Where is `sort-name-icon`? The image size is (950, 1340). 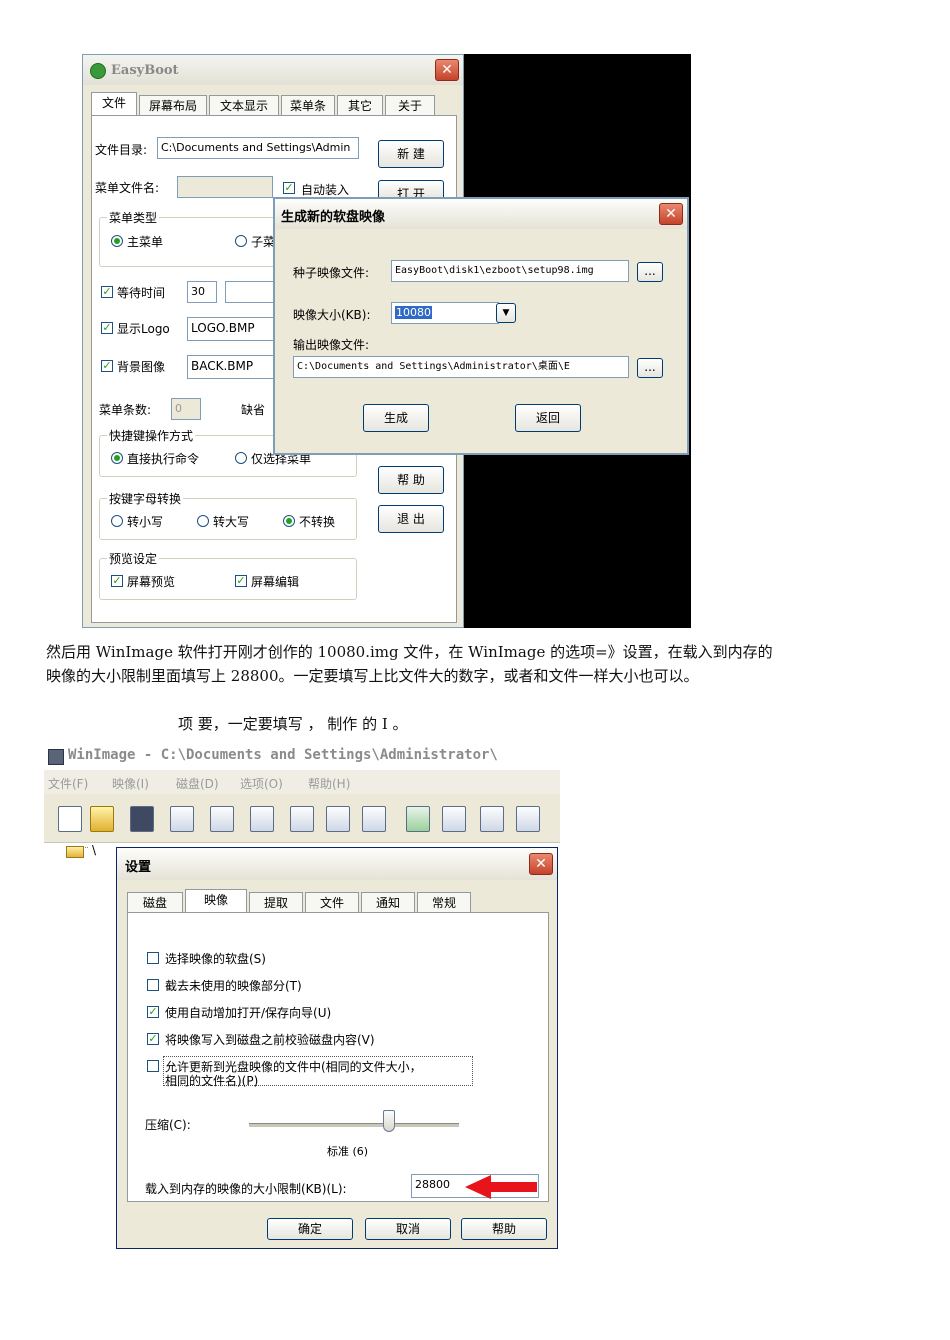 sort-name-icon is located at coordinates (418, 819).